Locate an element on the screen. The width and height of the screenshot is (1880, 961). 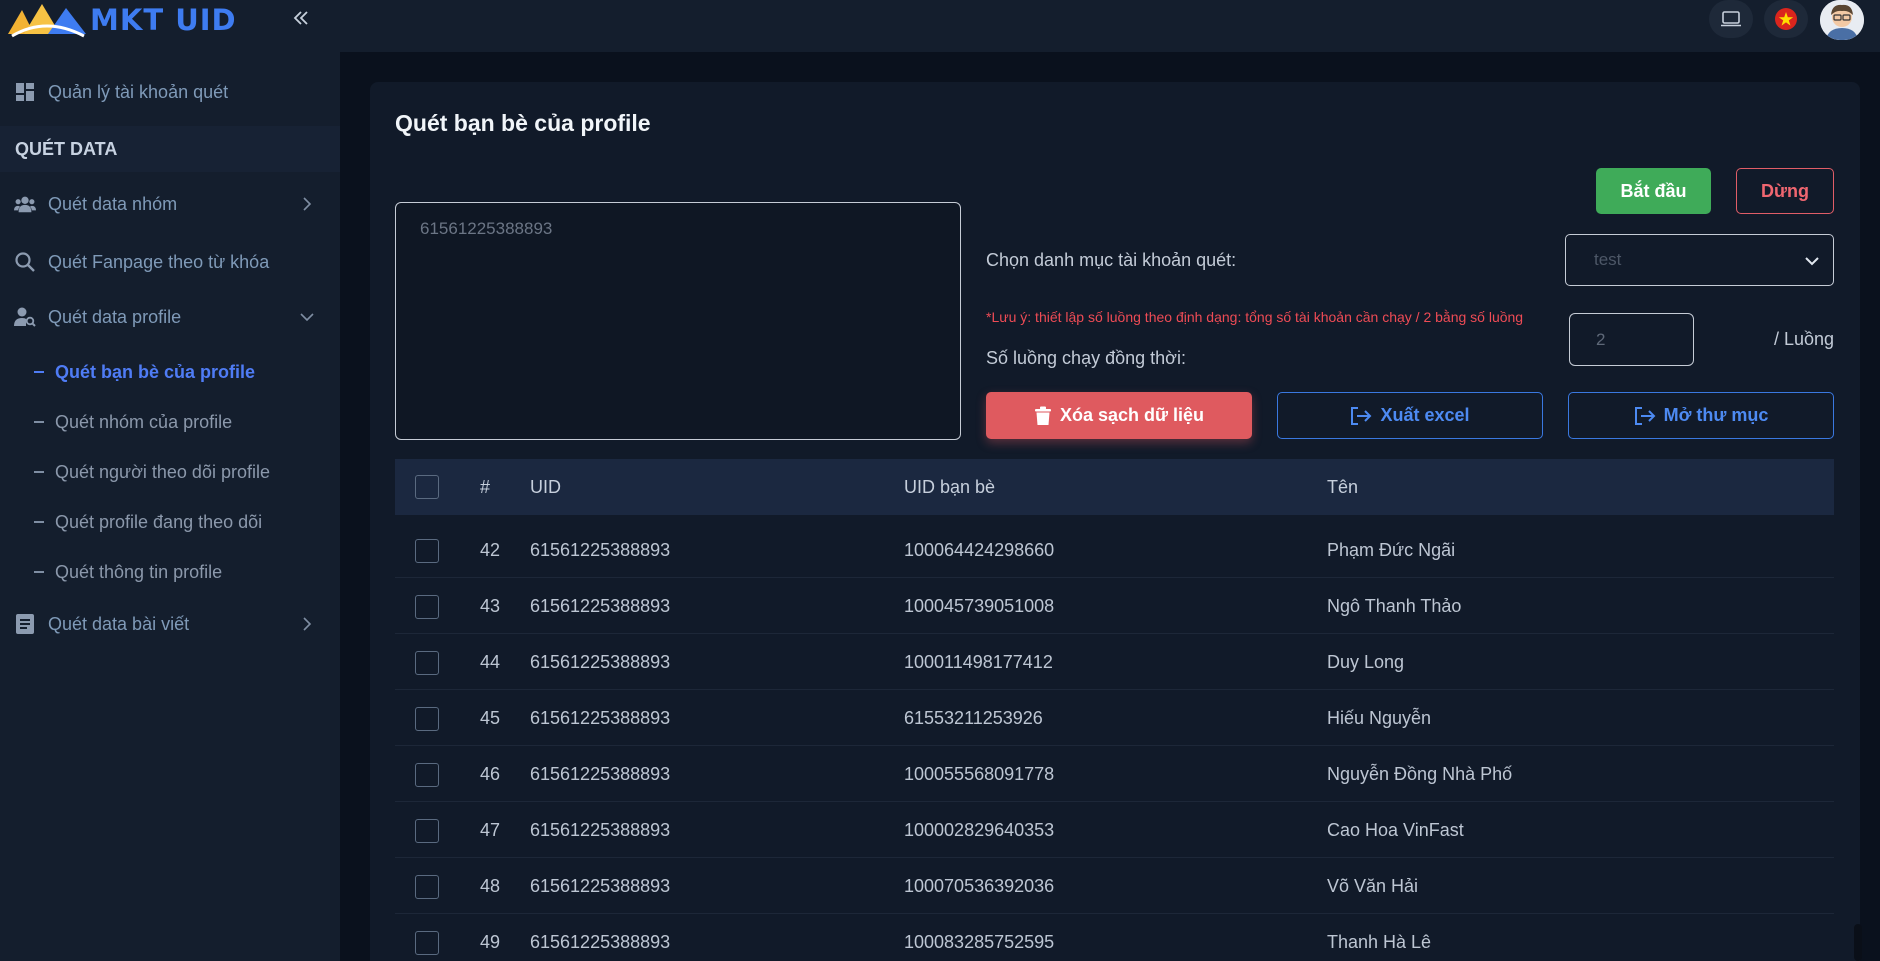
category-select: test is located at coordinates (1699, 260).